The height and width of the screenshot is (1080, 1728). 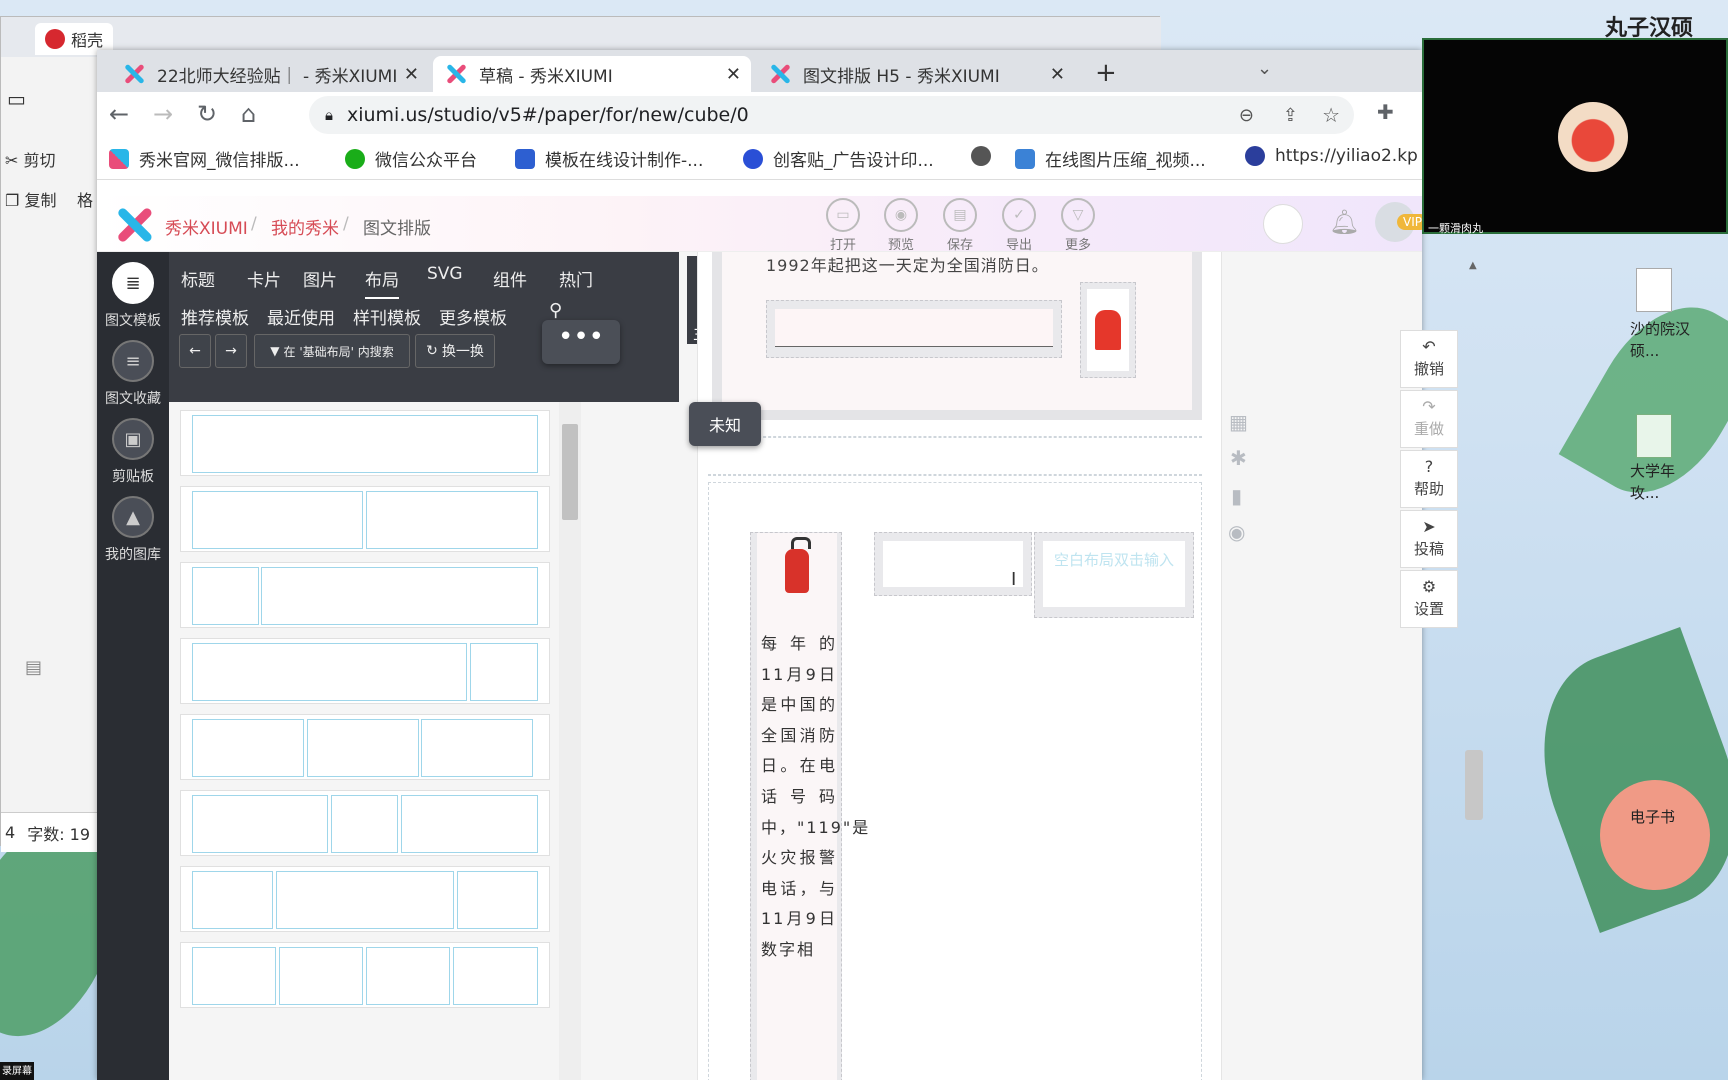 What do you see at coordinates (133, 530) in the screenshot?
I see `rail-item-gallery: ▲ 我的图库` at bounding box center [133, 530].